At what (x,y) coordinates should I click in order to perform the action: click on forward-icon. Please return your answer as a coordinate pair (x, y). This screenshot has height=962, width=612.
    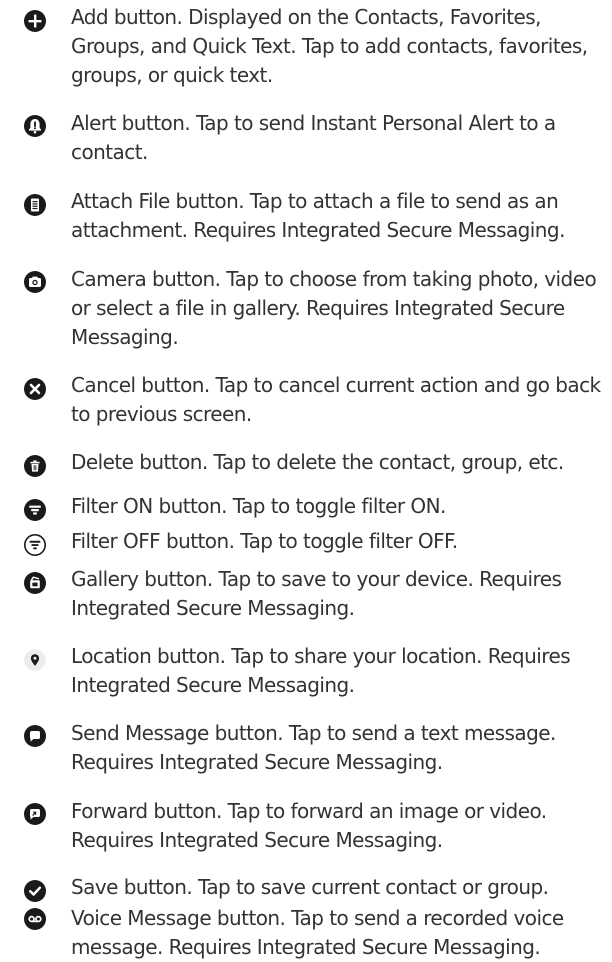
    Looking at the image, I should click on (35, 814).